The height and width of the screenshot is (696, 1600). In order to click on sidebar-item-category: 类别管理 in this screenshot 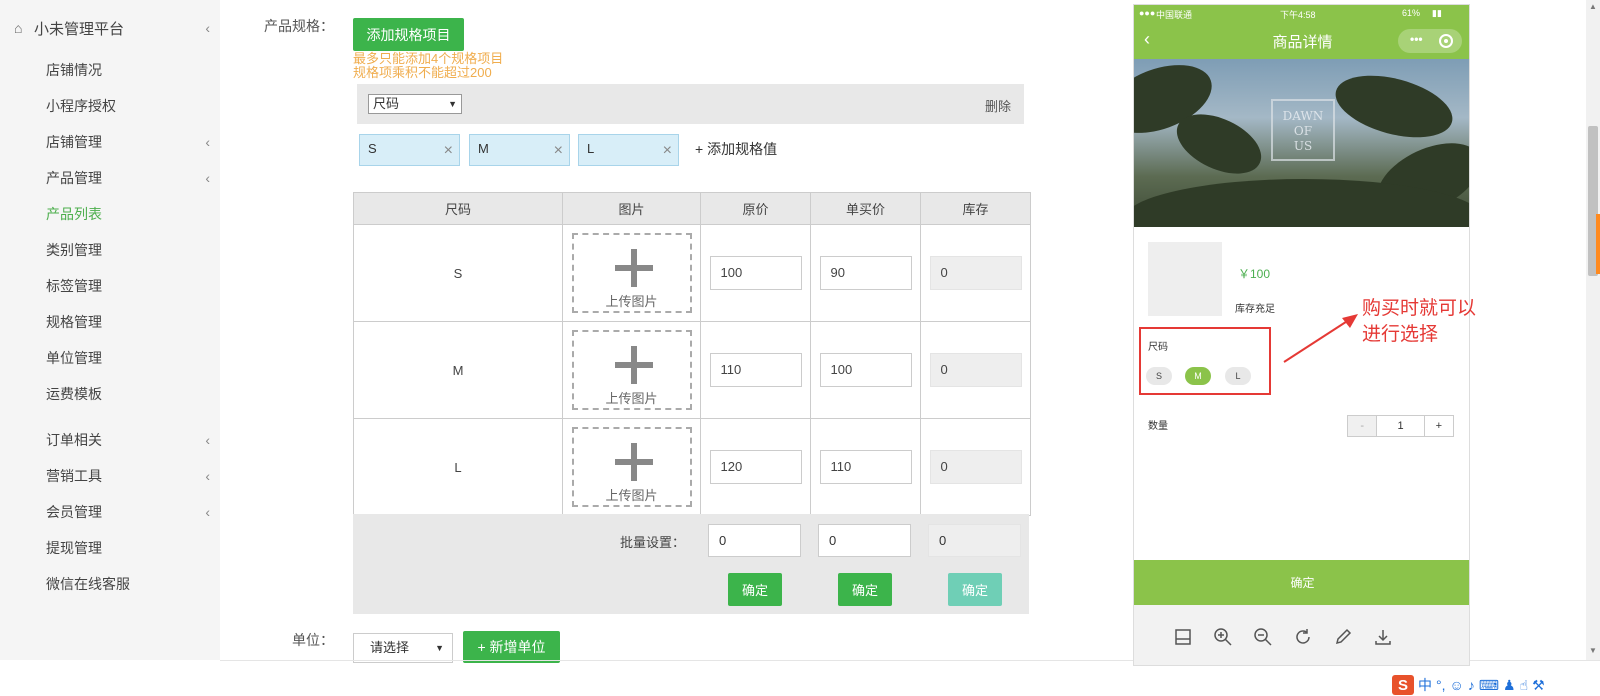, I will do `click(128, 250)`.